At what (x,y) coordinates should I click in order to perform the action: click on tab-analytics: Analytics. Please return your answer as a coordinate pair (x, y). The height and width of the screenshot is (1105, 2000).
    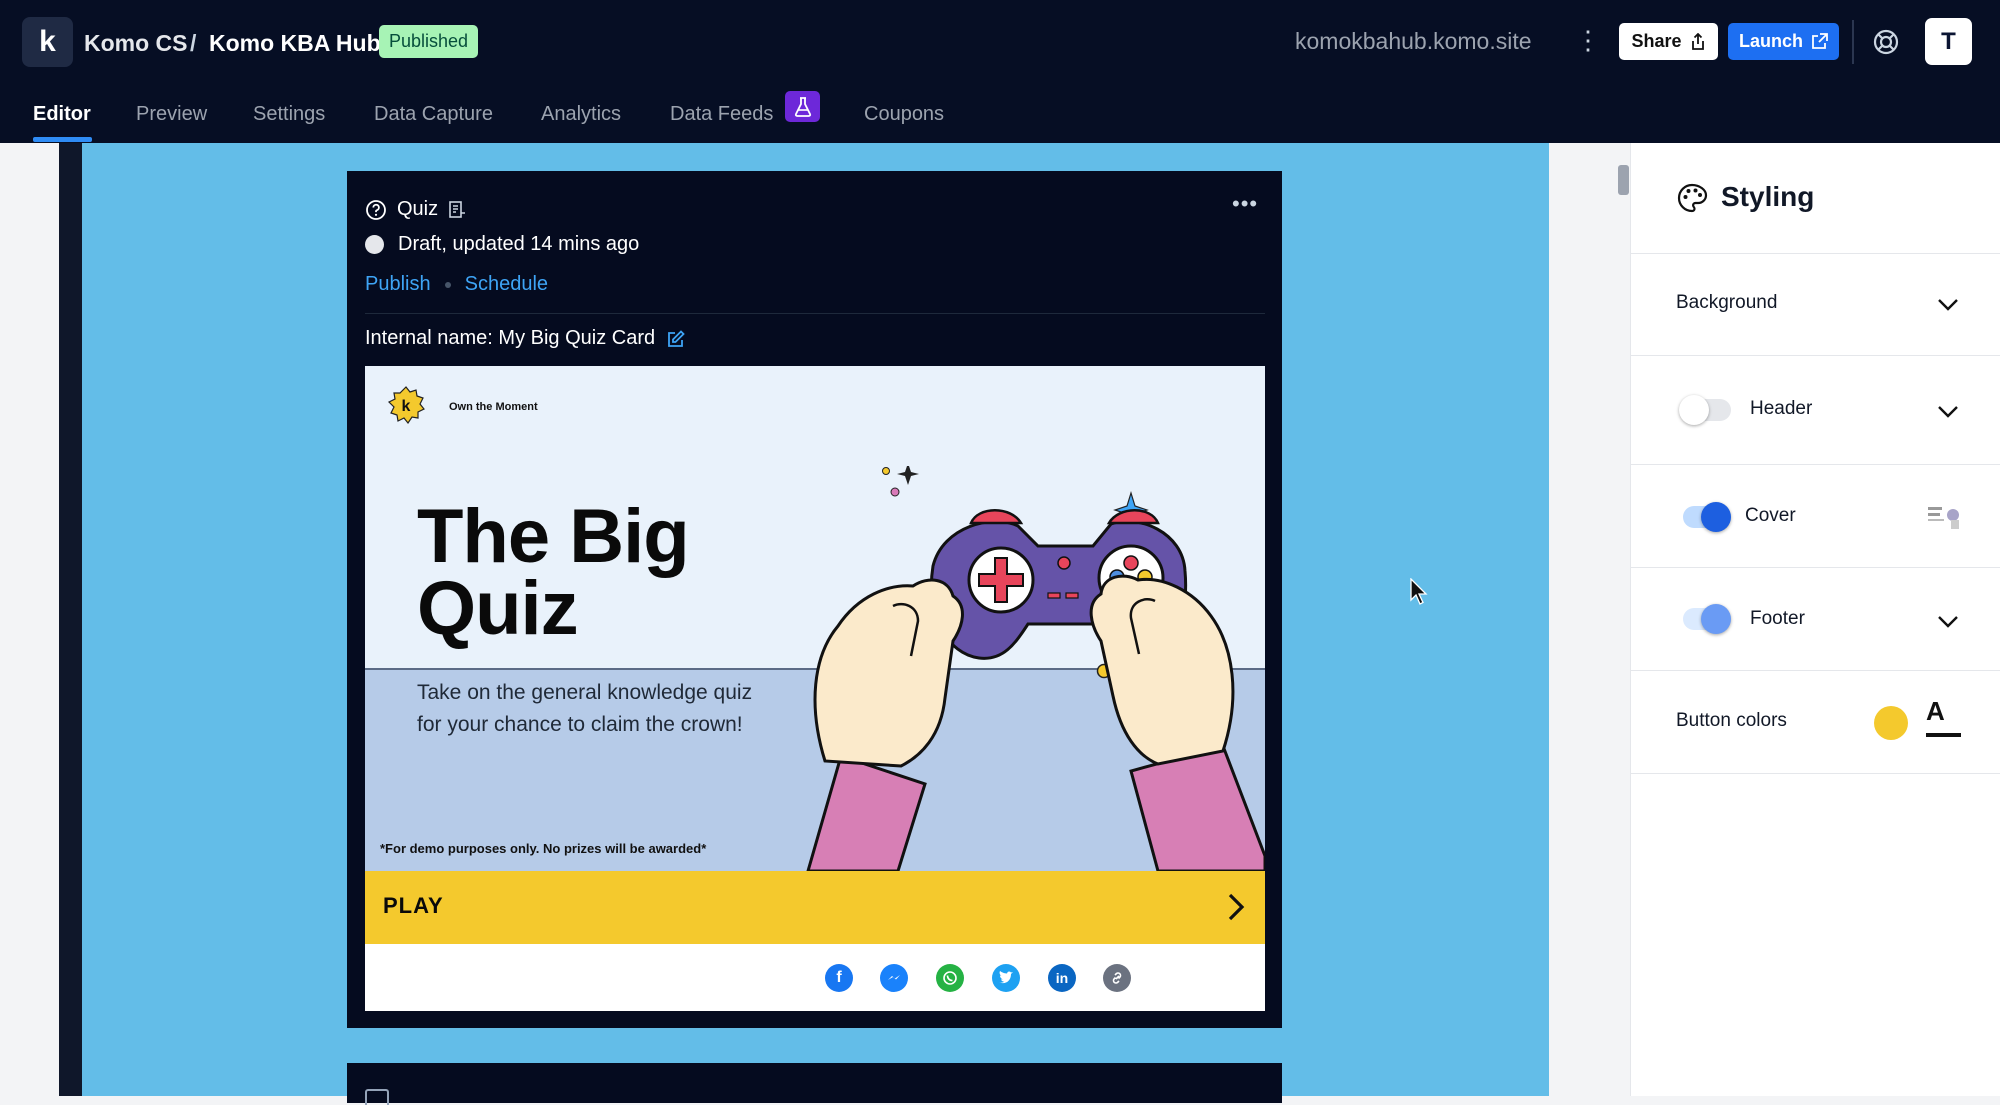
    Looking at the image, I should click on (581, 114).